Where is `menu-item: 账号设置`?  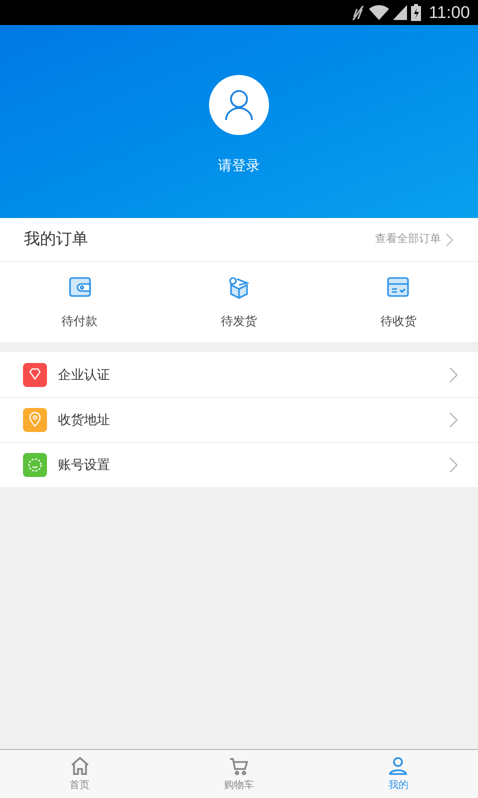 menu-item: 账号设置 is located at coordinates (239, 464).